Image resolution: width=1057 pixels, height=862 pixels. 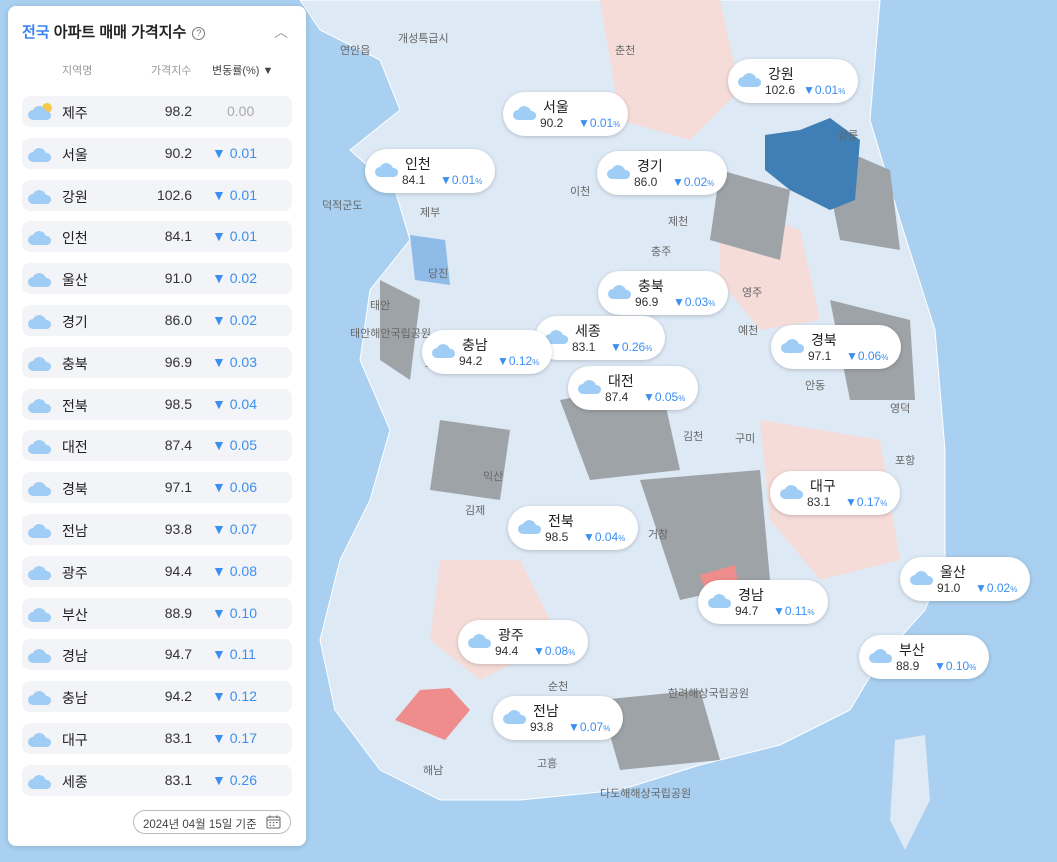 I want to click on region-row-7: 전북 98.5 ▼ 0.04, so click(x=157, y=404).